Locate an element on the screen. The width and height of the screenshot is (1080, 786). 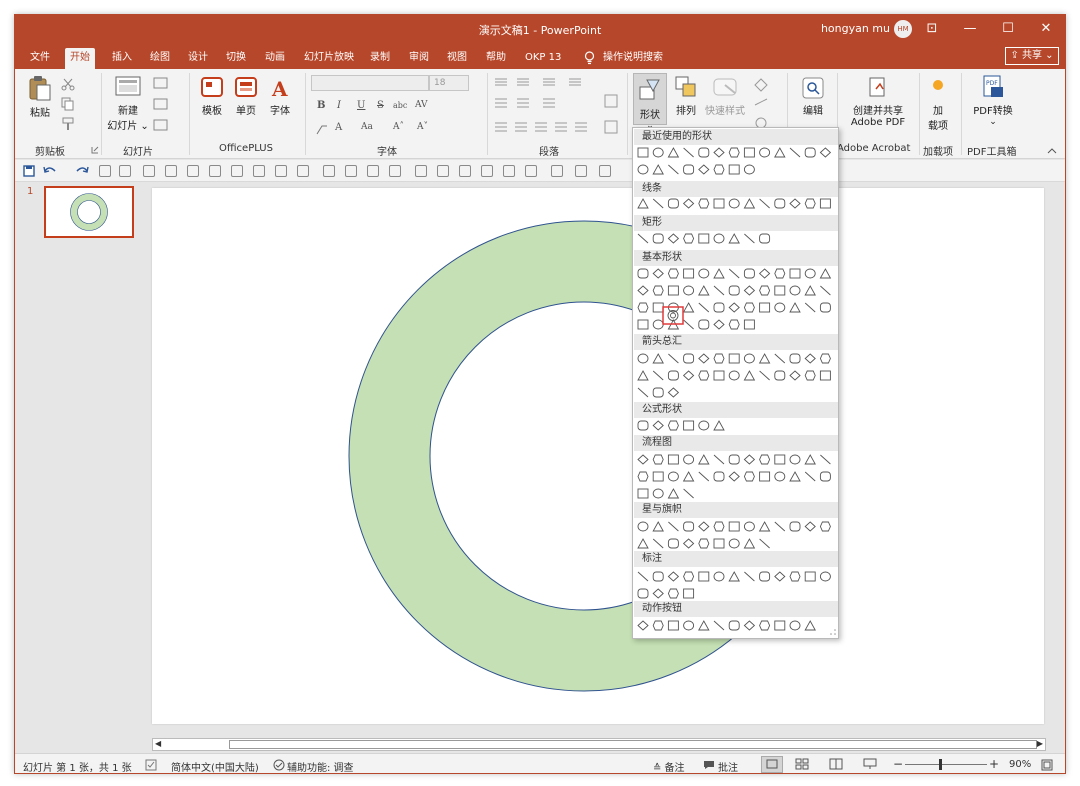
qat-resize-icon is located at coordinates (509, 171).